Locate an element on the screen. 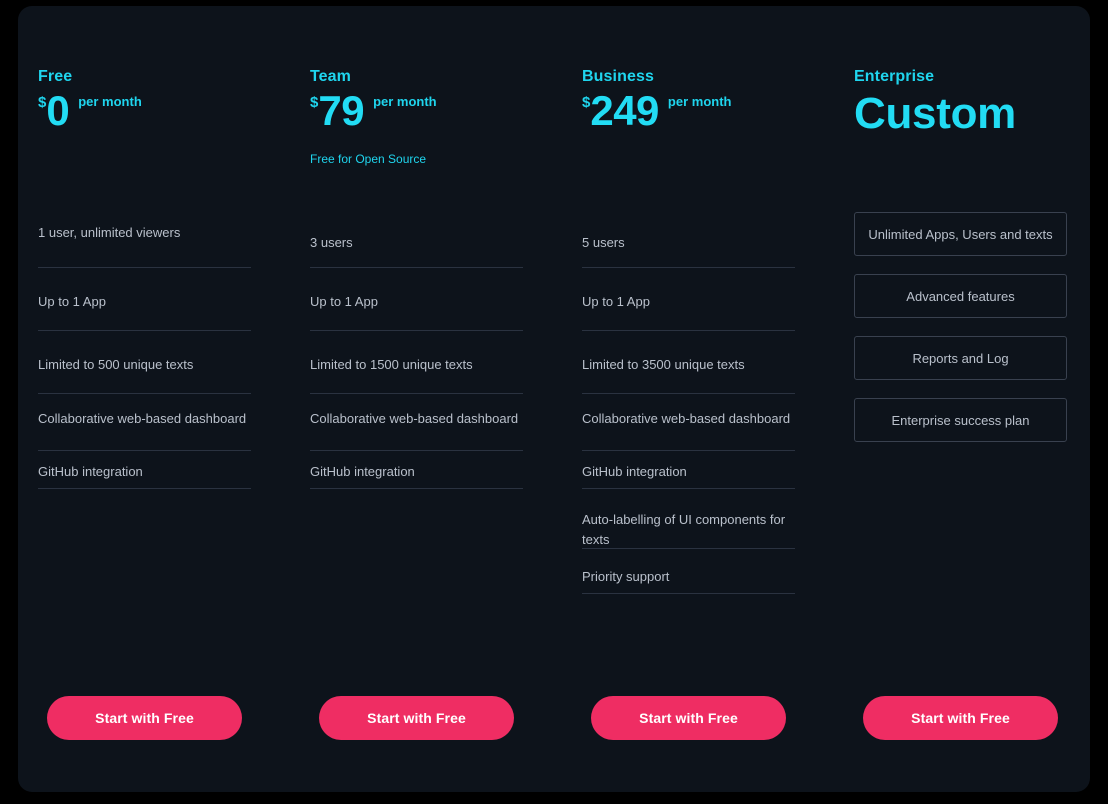 This screenshot has width=1108, height=804. plan-price: Custom is located at coordinates (935, 116).